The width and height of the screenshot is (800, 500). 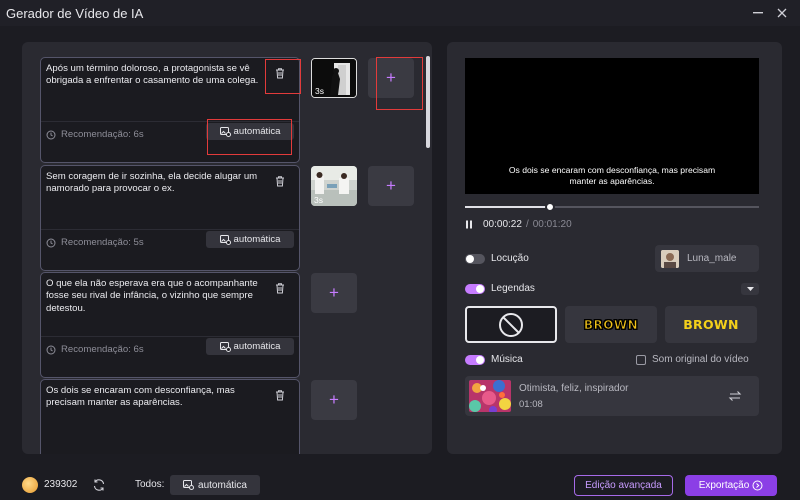 I want to click on music-track: Otimista, feliz, inspirador 01:08, so click(x=612, y=396).